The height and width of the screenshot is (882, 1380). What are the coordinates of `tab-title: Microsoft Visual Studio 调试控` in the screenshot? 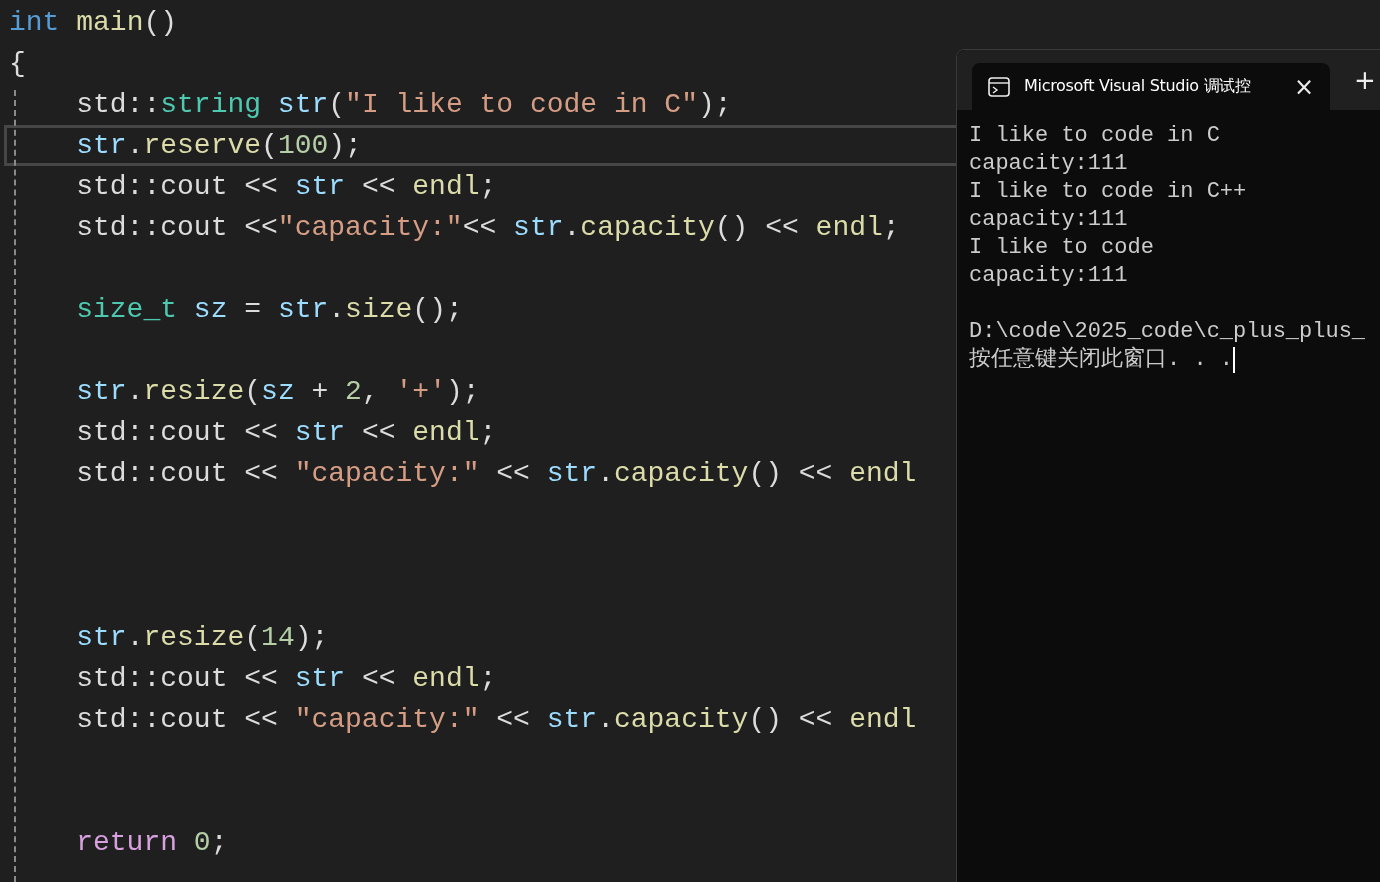 It's located at (1138, 86).